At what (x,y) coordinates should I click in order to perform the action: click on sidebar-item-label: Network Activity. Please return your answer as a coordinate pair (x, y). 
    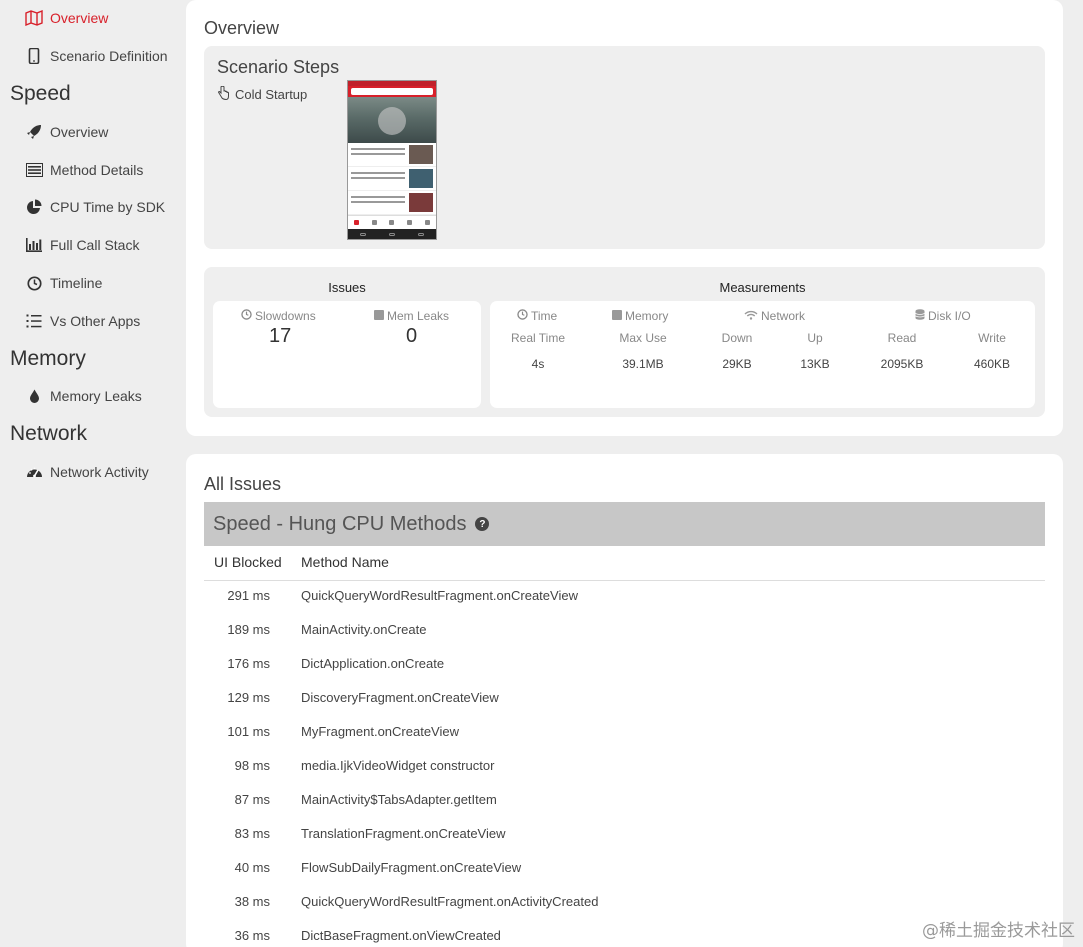
    Looking at the image, I should click on (99, 472).